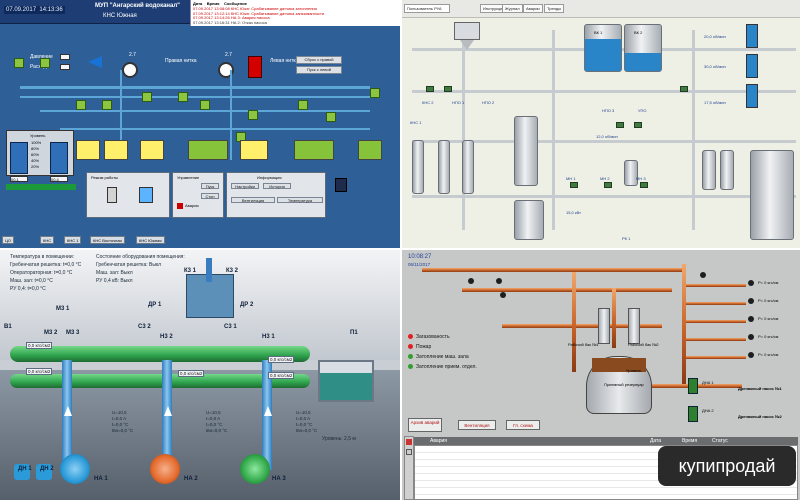  What do you see at coordinates (47, 240) in the screenshot?
I see `tab-kns: КНС` at bounding box center [47, 240].